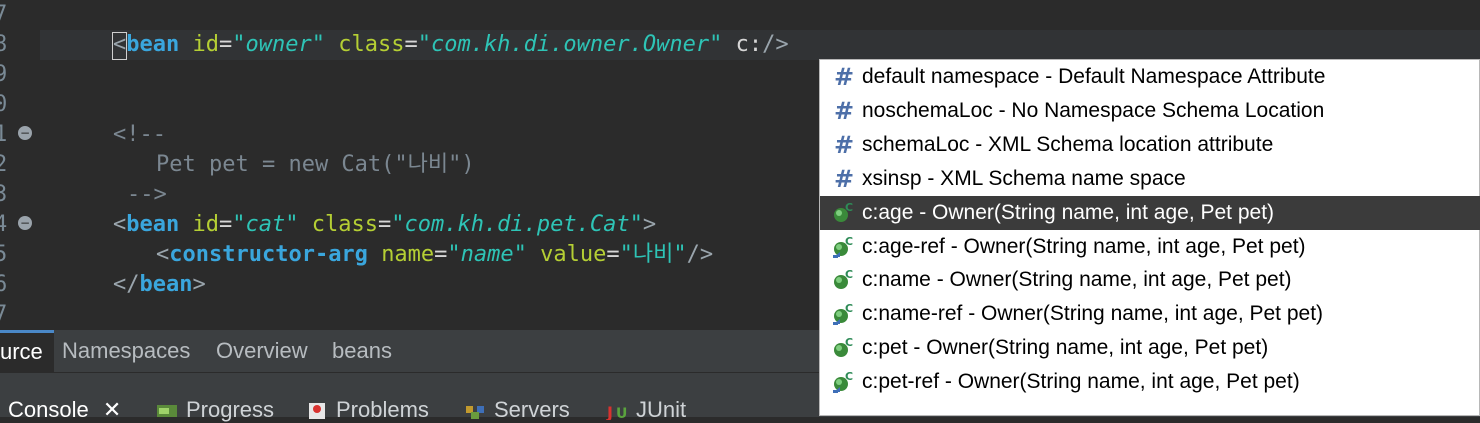  I want to click on partial-attr: c:, so click(749, 44).